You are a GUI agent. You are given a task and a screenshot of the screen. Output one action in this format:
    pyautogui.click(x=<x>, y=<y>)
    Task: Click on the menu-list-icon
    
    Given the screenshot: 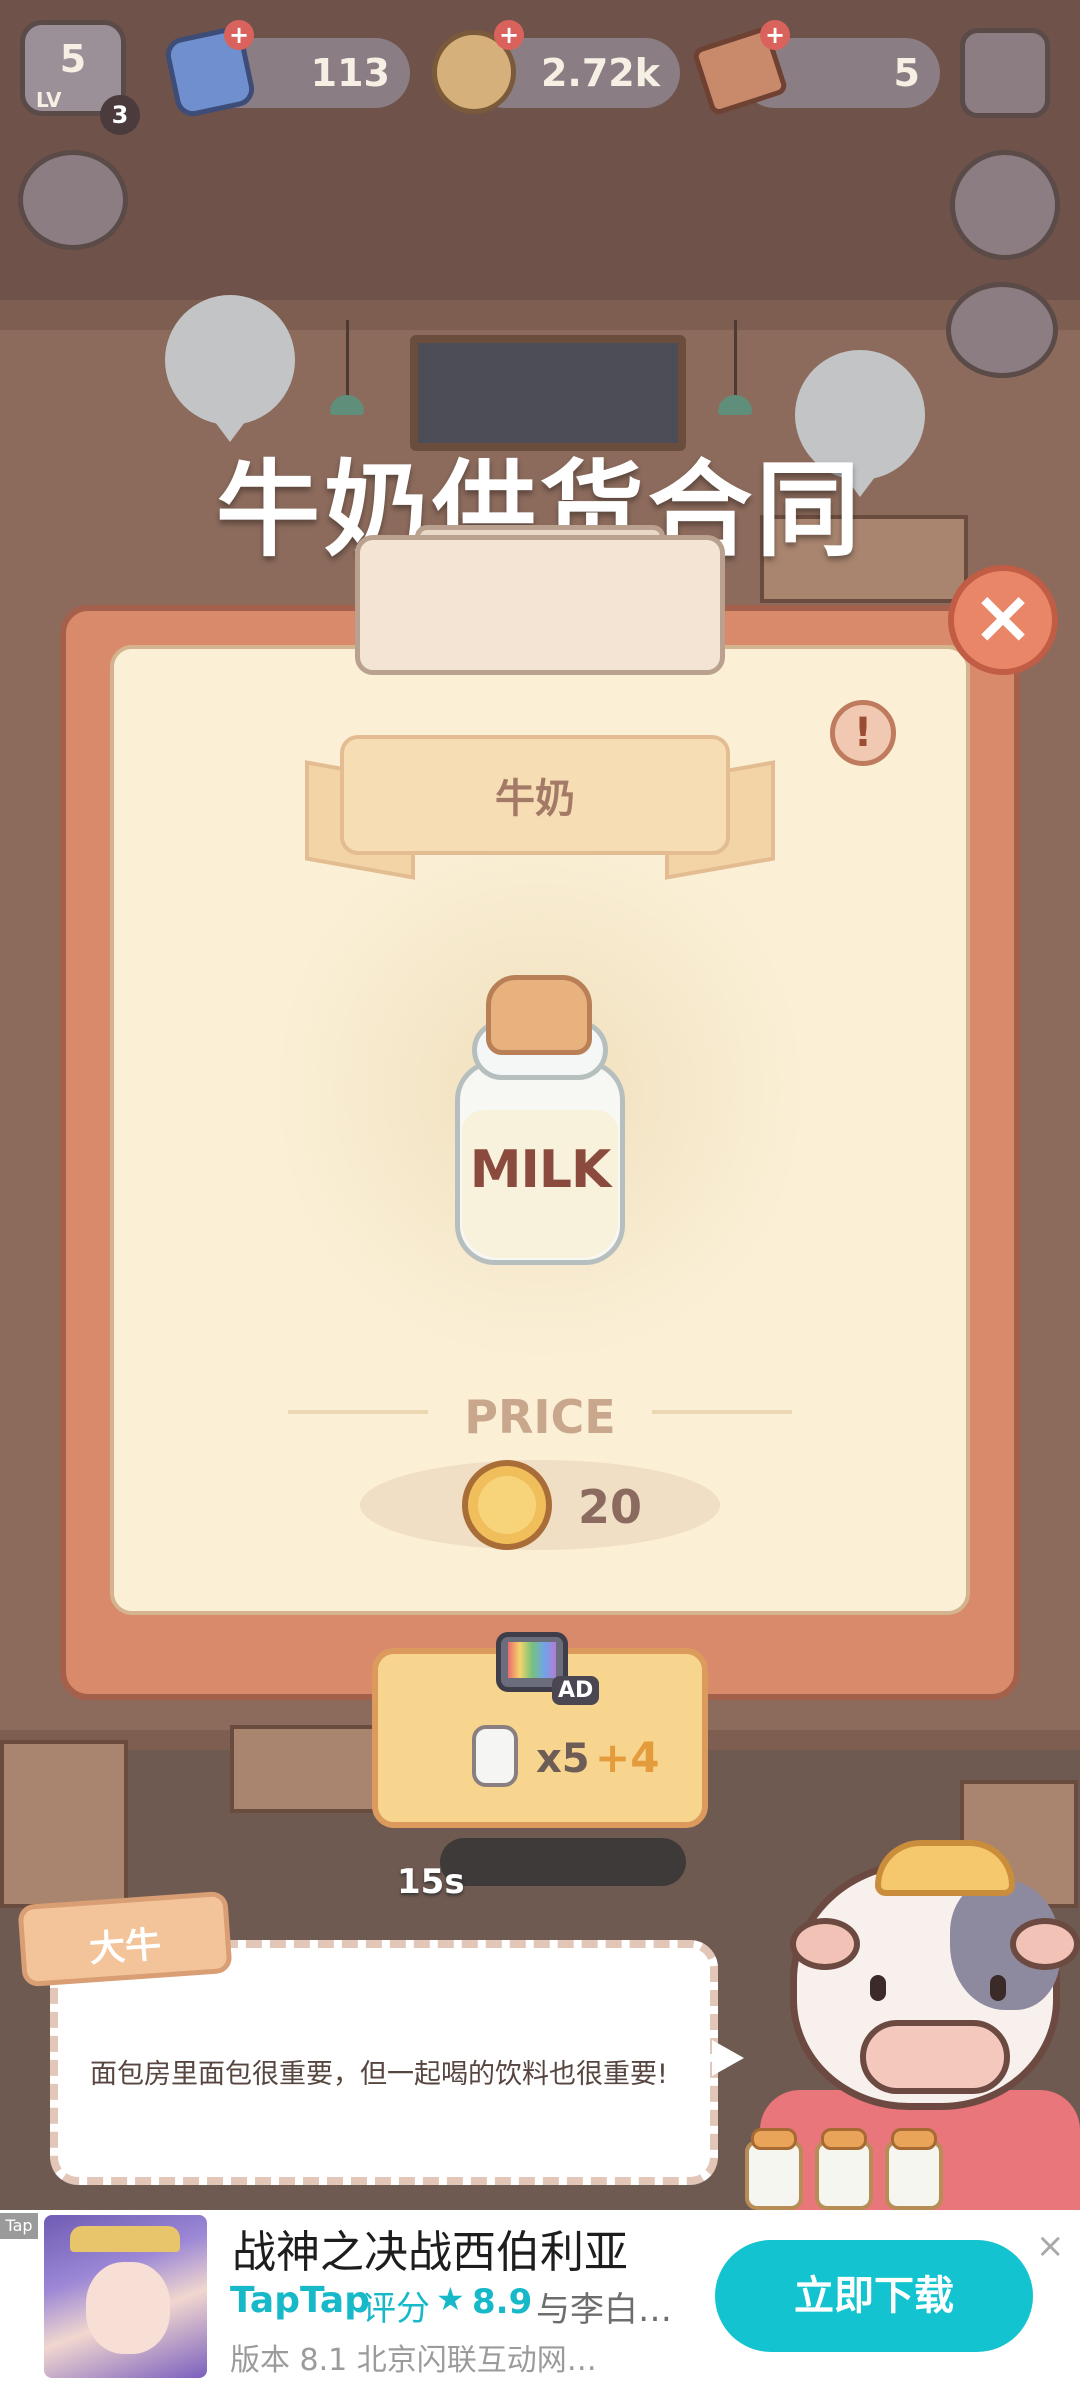 What is the action you would take?
    pyautogui.click(x=1005, y=73)
    